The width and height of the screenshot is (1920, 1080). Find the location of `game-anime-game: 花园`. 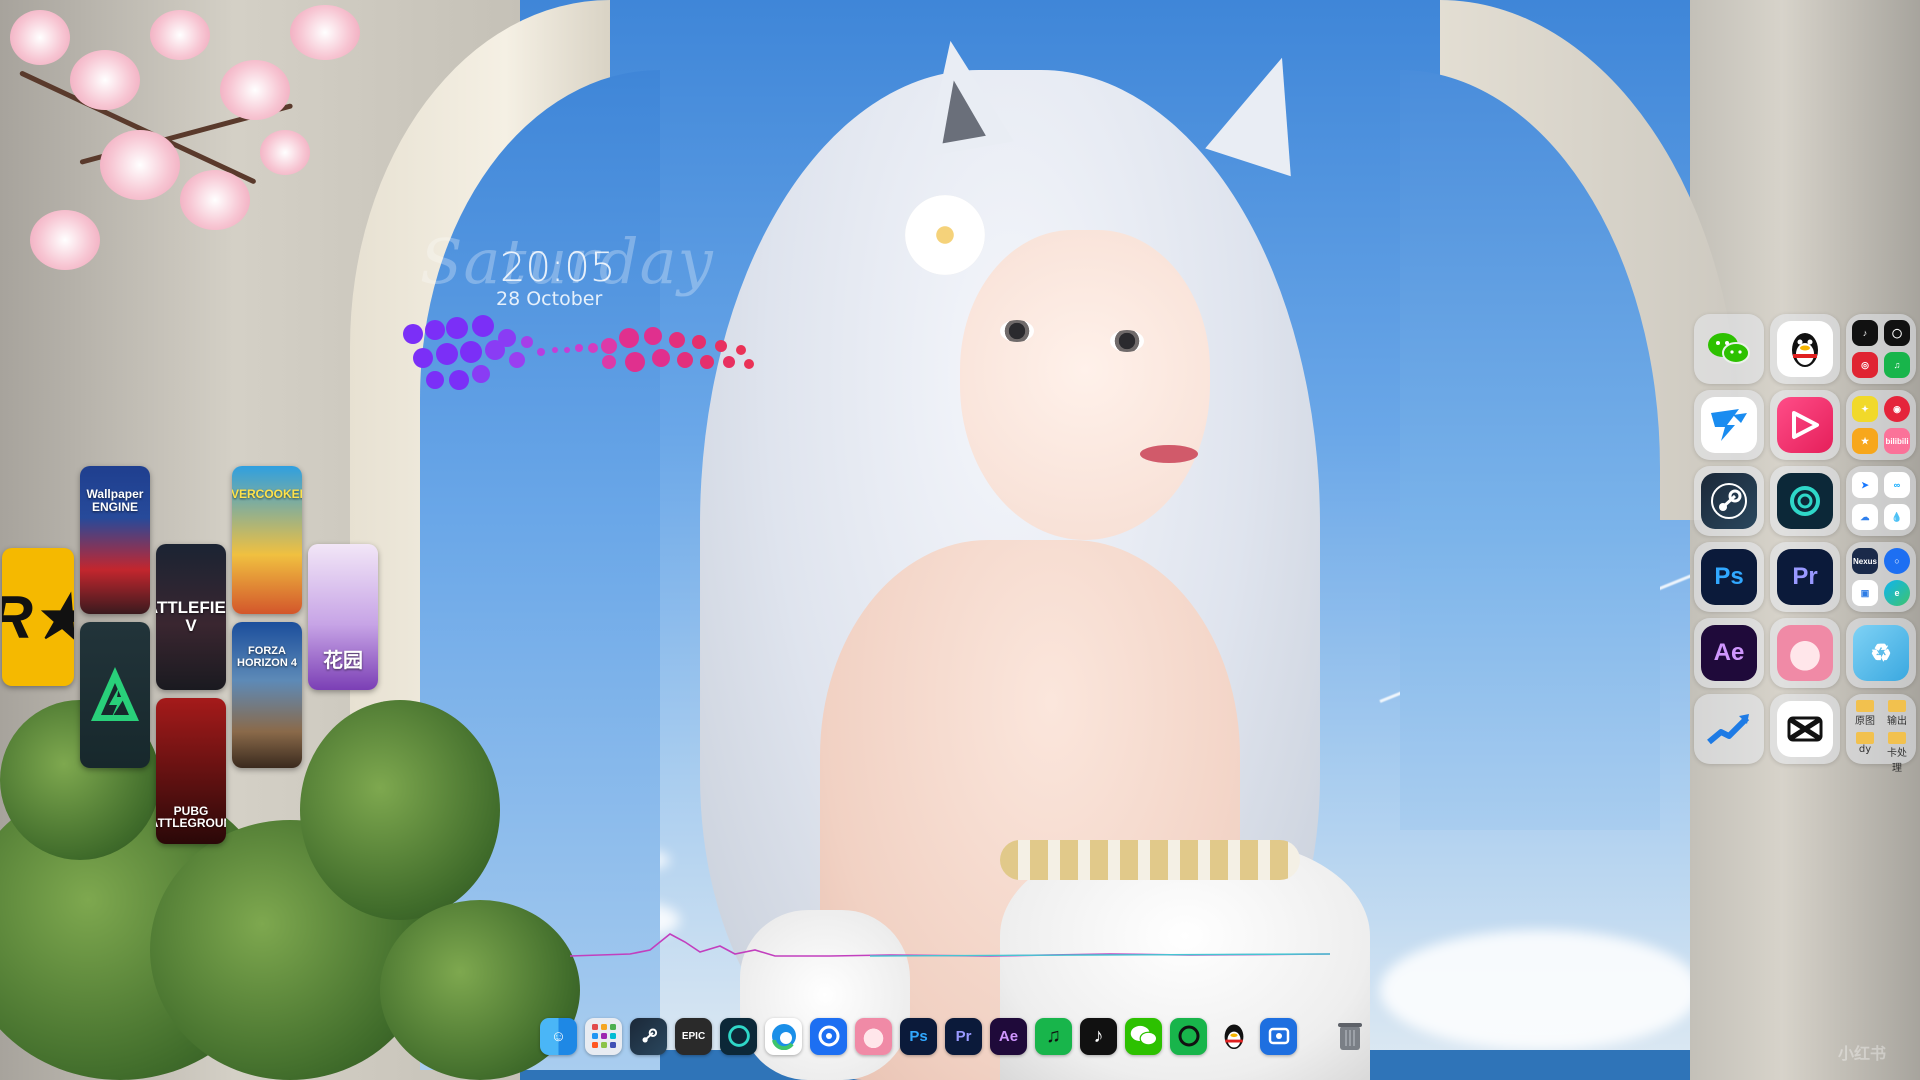

game-anime-game: 花园 is located at coordinates (343, 617).